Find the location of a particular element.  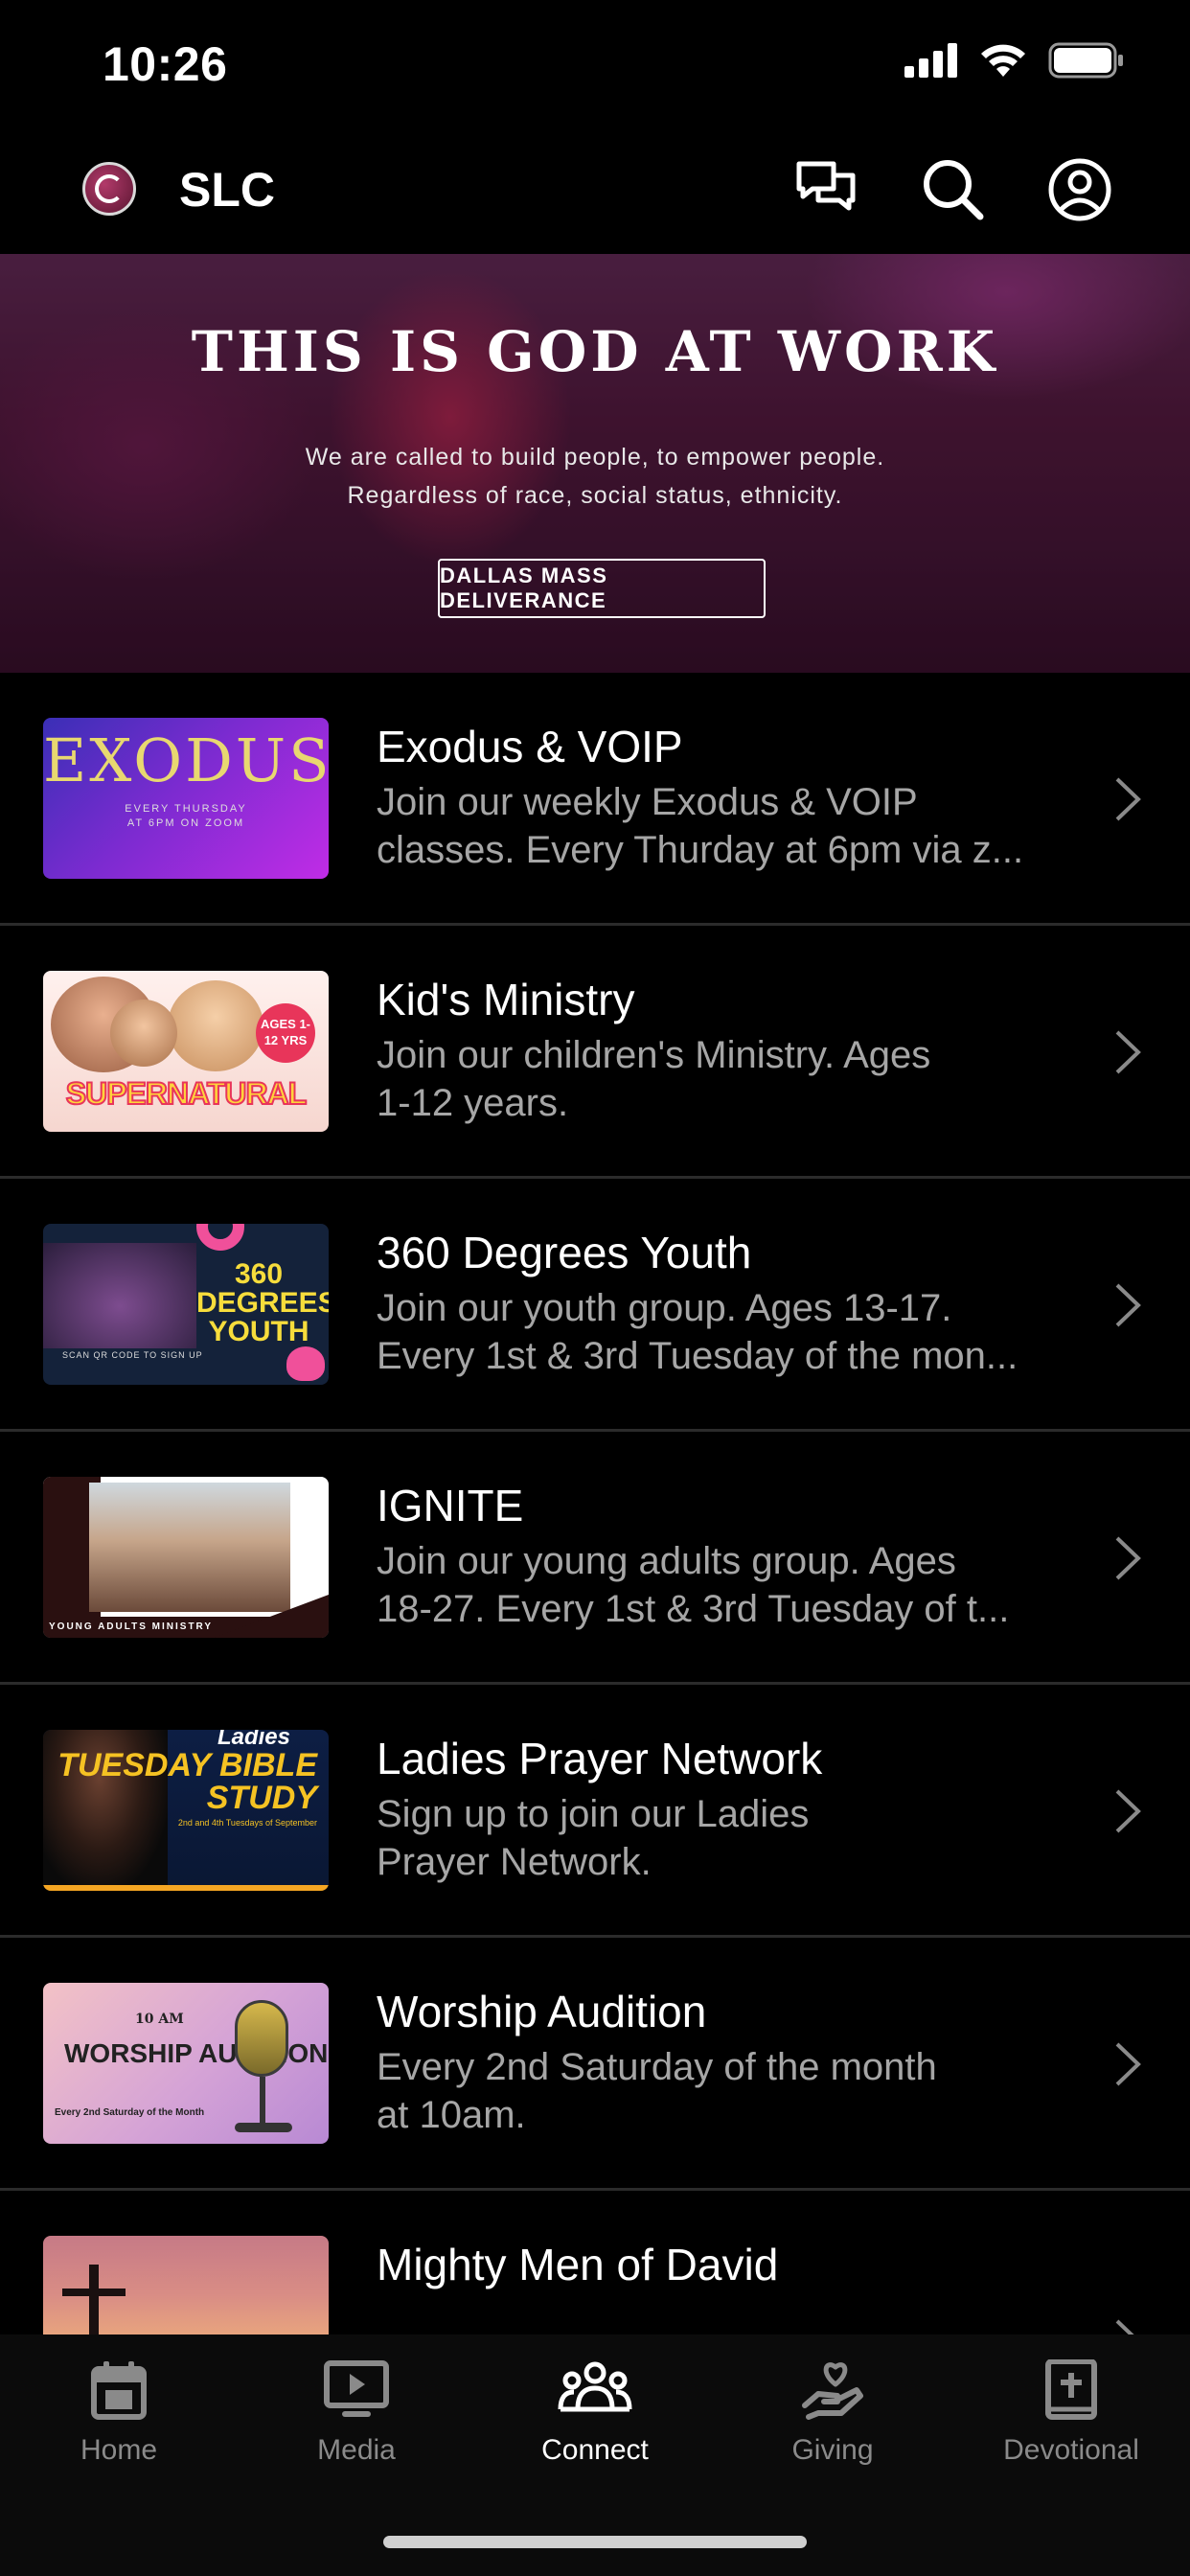

tab-devotional-label: Devotional is located at coordinates (1071, 2450).